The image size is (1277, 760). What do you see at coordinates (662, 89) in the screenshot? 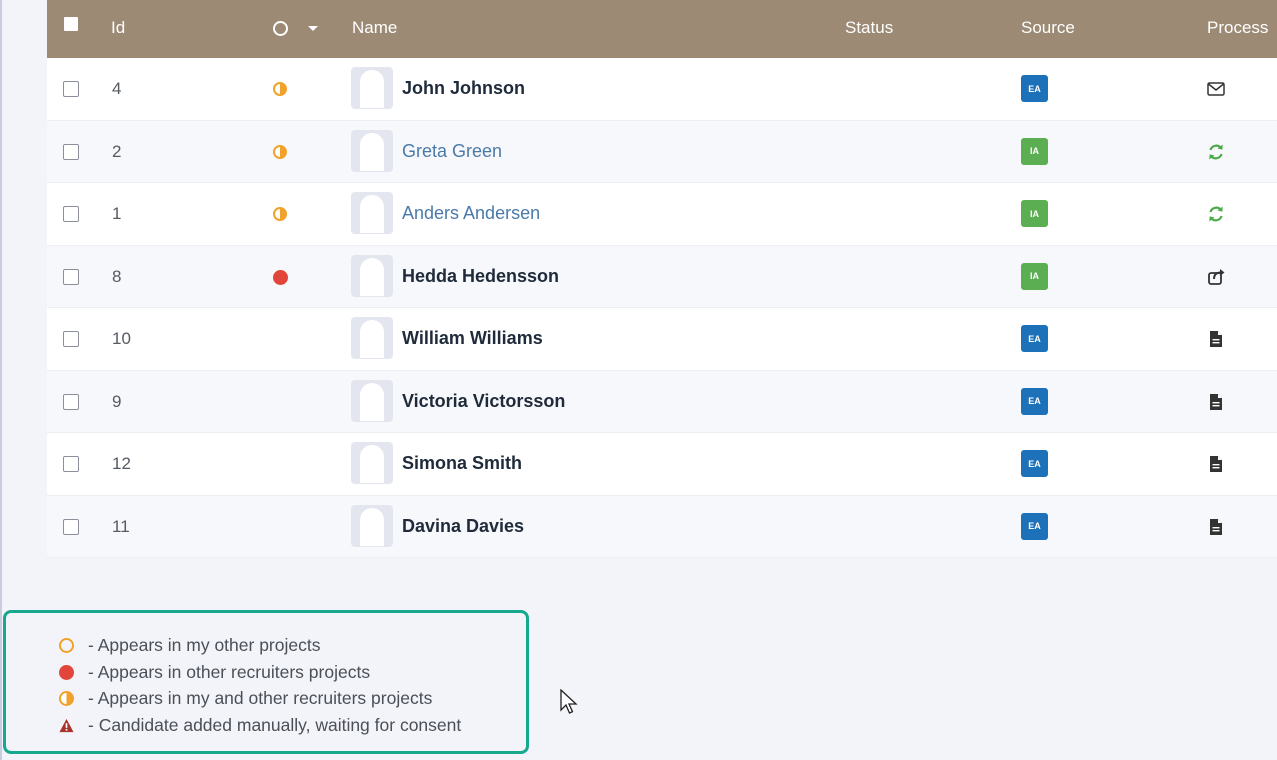
I see `table-row: 4 John Johnson EA` at bounding box center [662, 89].